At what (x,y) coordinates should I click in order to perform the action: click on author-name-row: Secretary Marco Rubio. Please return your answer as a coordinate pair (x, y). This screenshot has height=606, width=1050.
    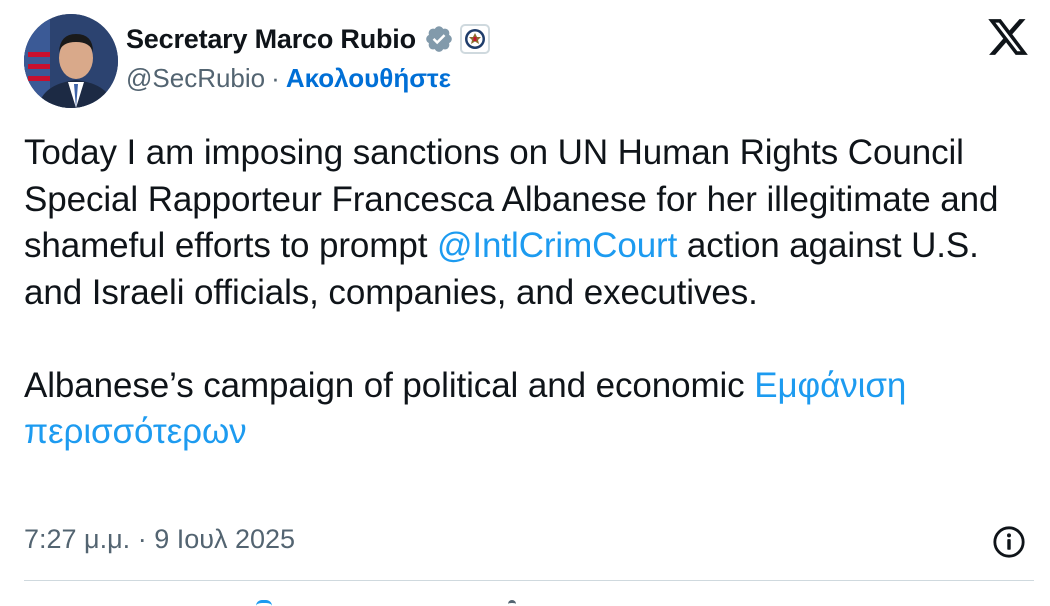
    Looking at the image, I should click on (308, 39).